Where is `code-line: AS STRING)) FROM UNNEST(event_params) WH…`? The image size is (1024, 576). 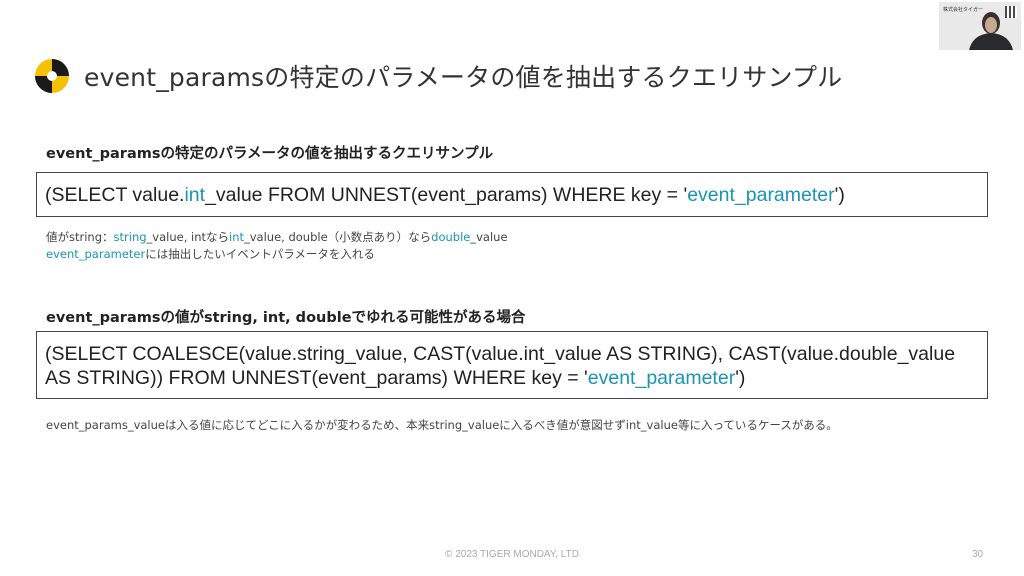 code-line: AS STRING)) FROM UNNEST(event_params) WH… is located at coordinates (512, 378).